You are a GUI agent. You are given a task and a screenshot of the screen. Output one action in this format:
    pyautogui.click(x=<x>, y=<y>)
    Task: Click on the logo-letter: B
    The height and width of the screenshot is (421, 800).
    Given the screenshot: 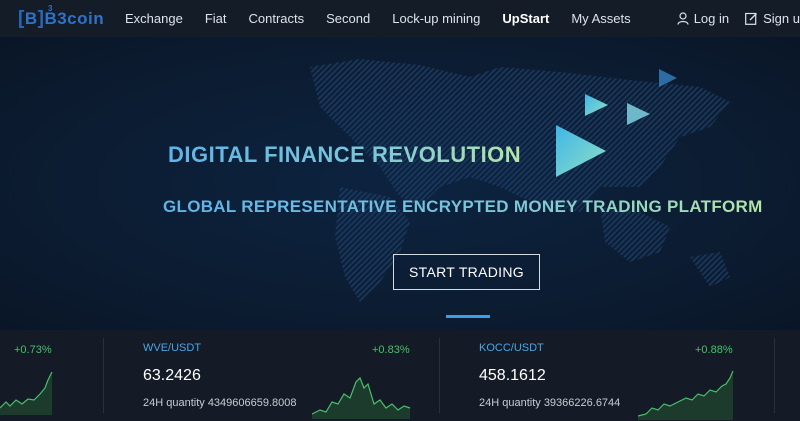 What is the action you would take?
    pyautogui.click(x=31, y=18)
    